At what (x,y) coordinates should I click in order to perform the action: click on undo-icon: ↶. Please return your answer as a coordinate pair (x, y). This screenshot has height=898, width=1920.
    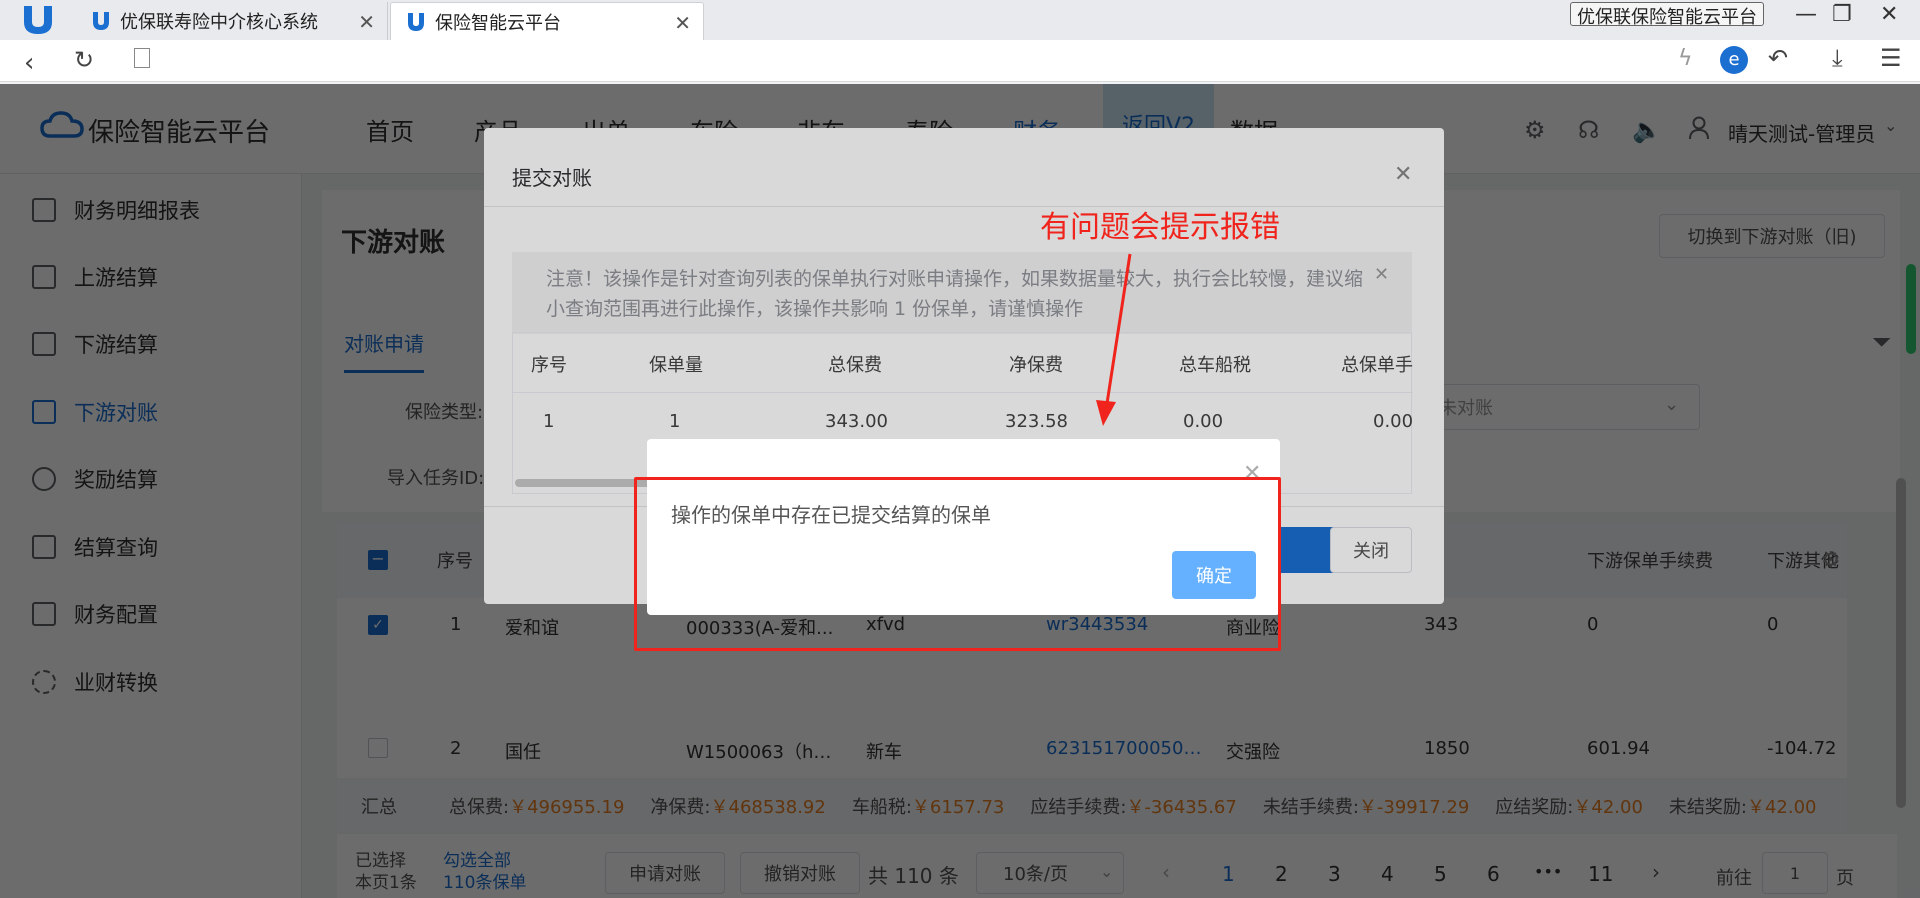
    Looking at the image, I should click on (1778, 58).